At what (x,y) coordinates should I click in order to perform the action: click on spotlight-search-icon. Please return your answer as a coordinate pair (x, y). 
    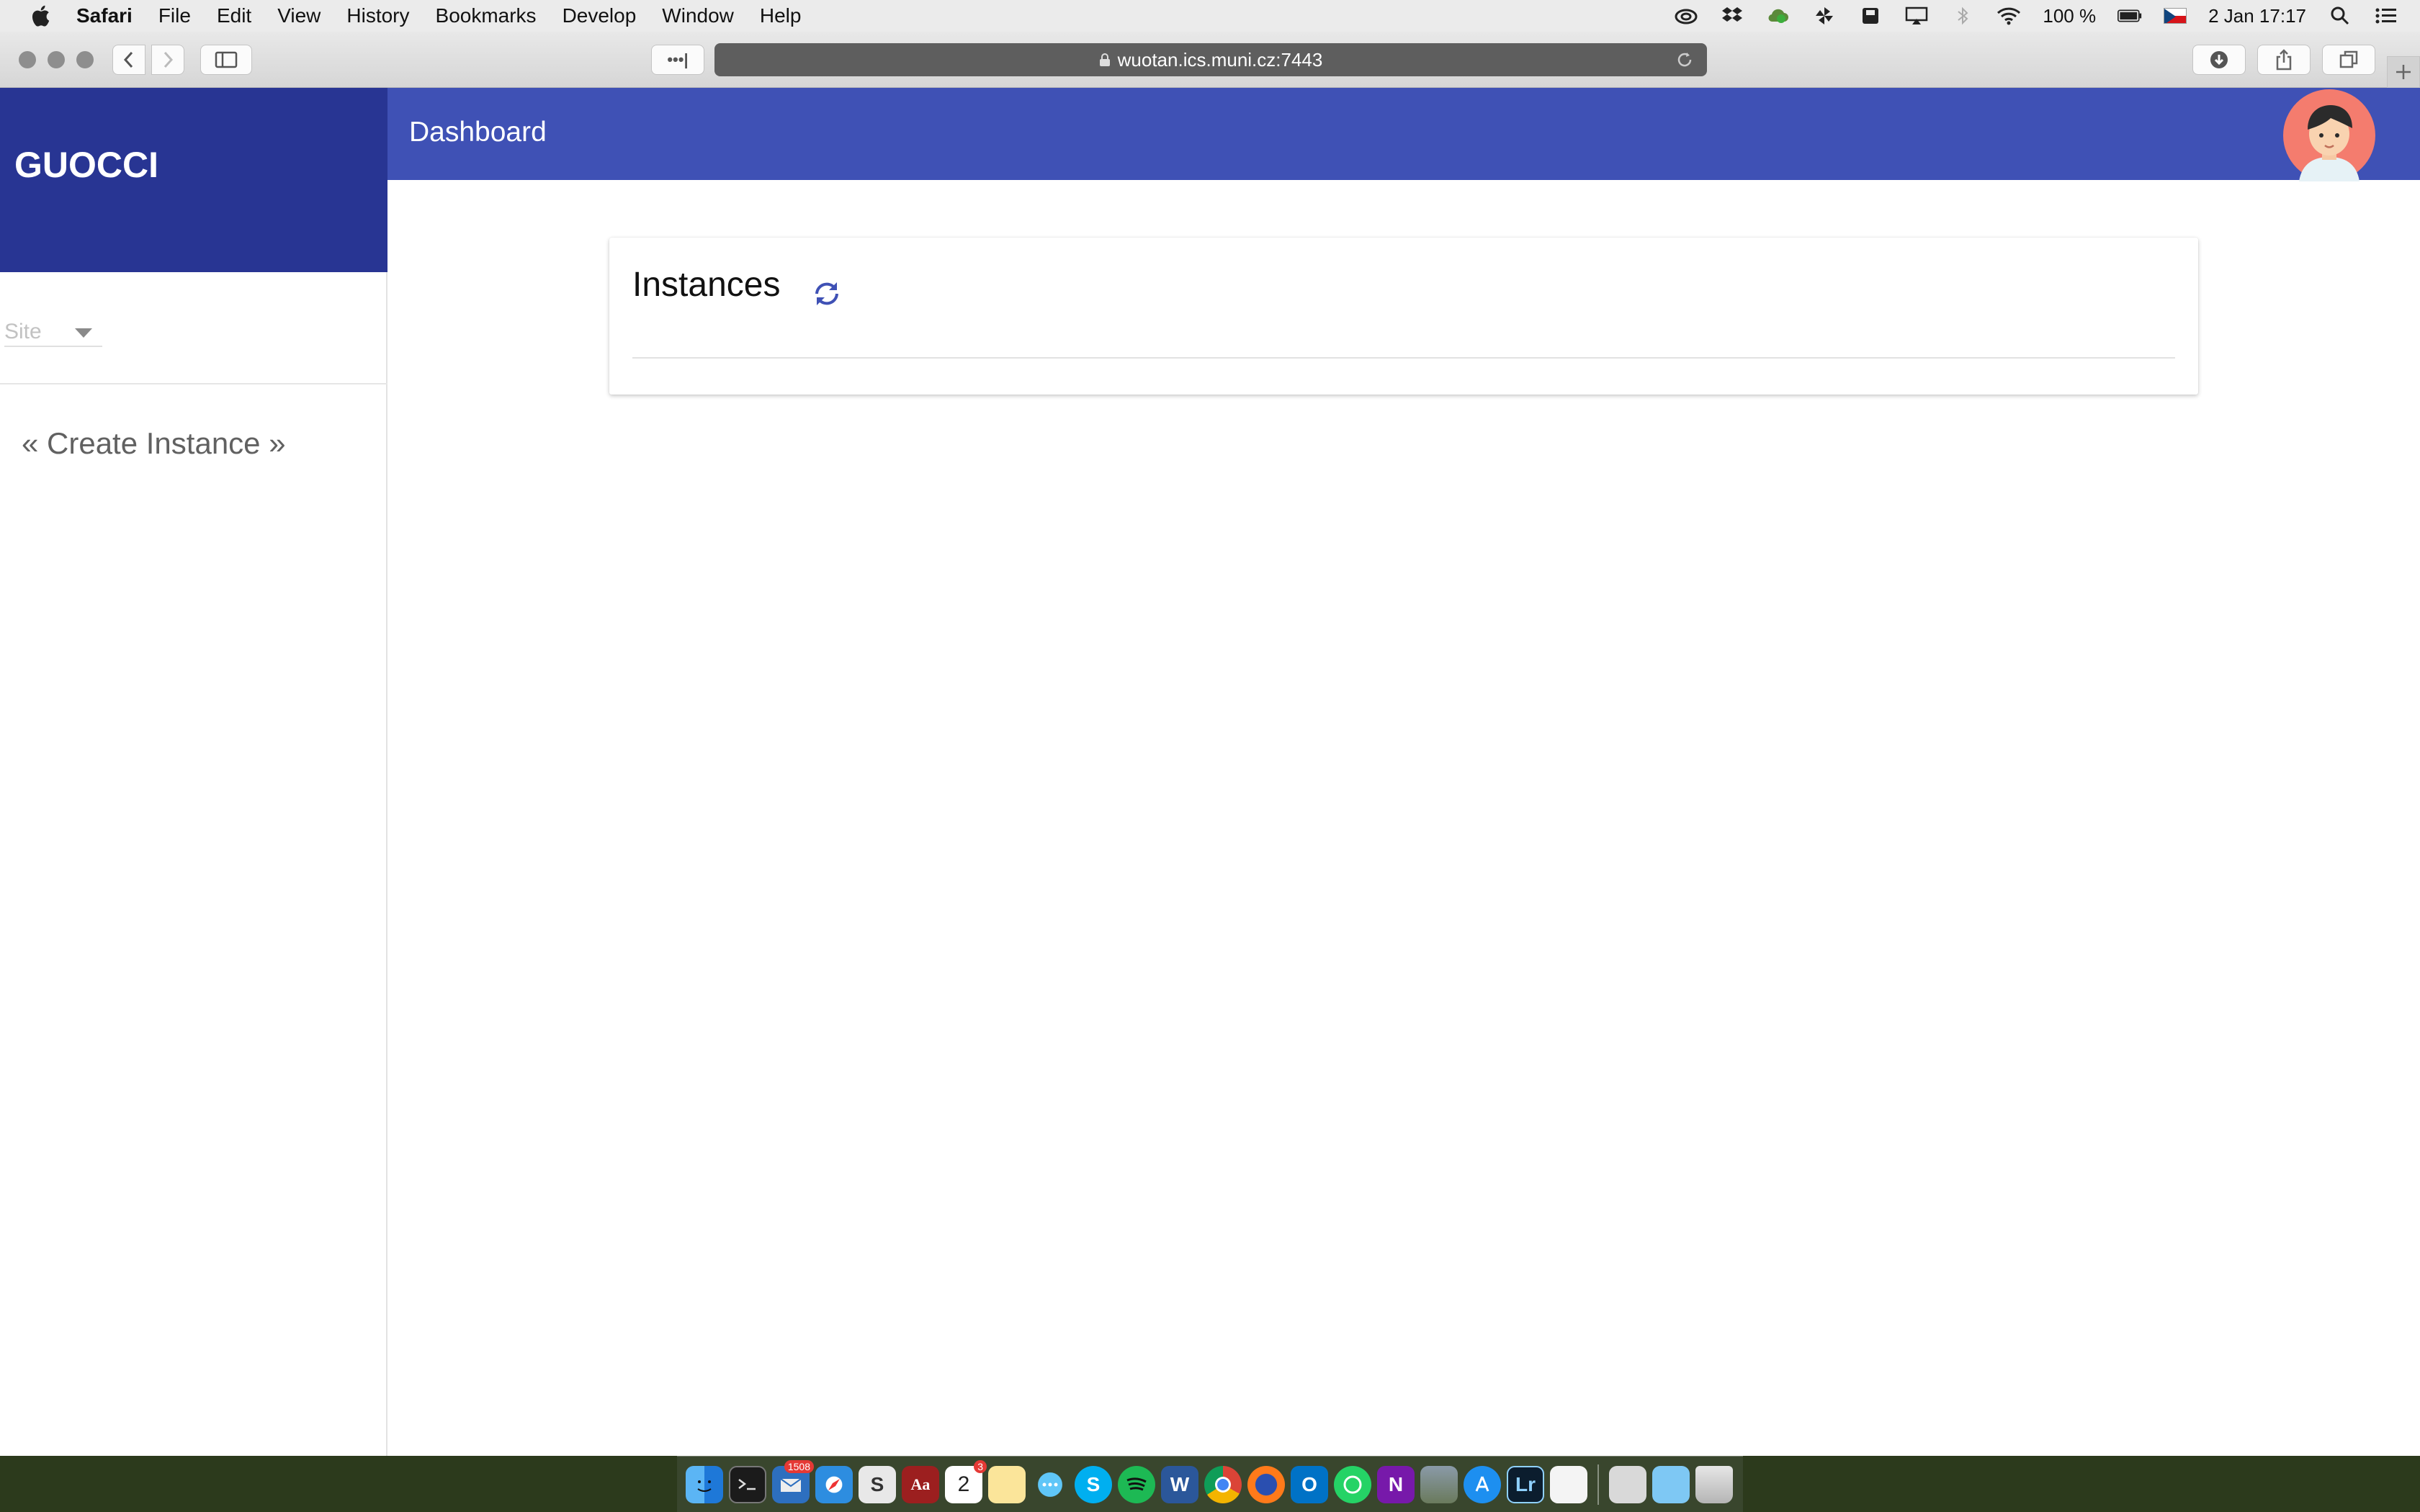
    Looking at the image, I should click on (2340, 16).